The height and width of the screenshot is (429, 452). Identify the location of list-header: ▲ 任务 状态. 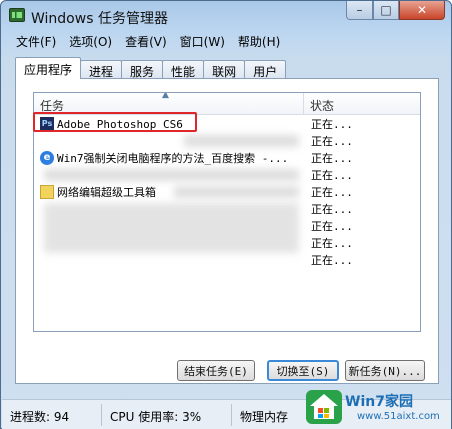
(227, 104).